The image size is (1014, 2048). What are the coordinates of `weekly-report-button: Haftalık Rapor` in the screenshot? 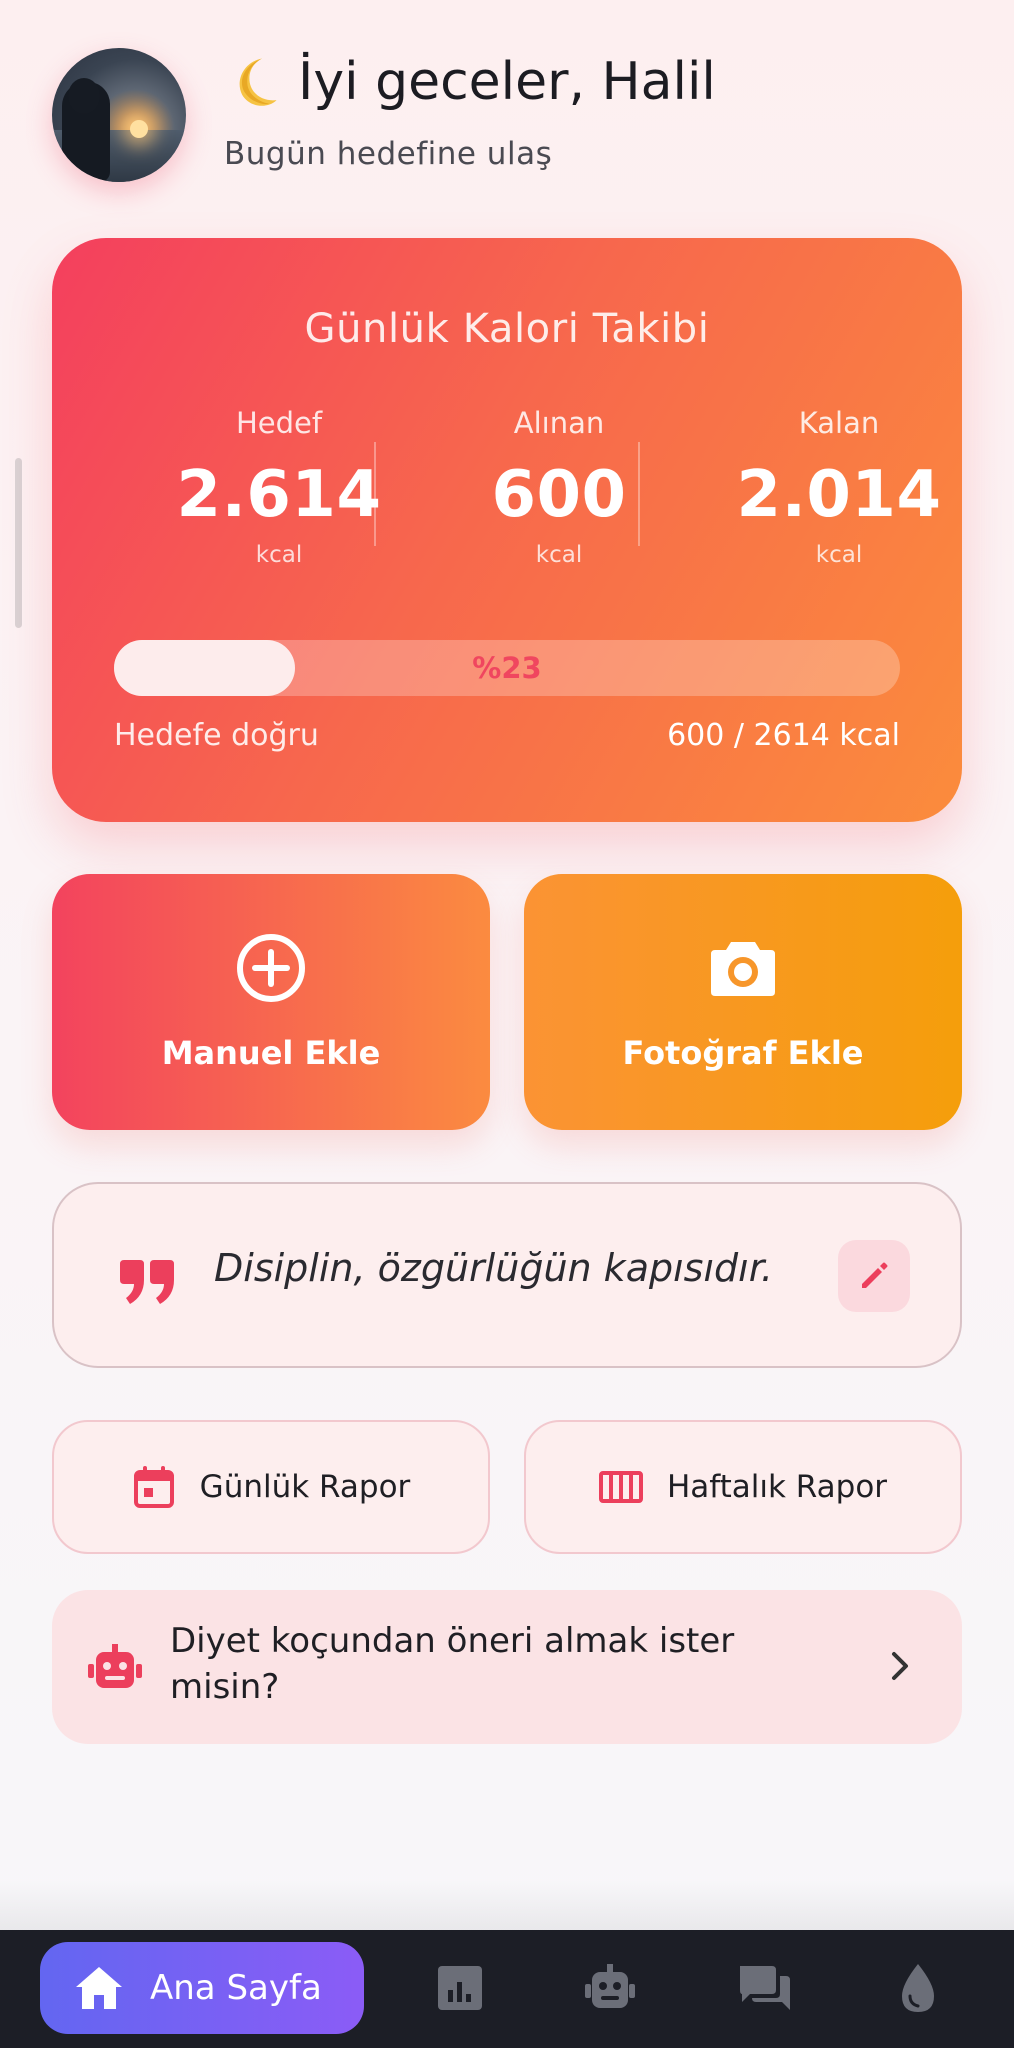 It's located at (743, 1487).